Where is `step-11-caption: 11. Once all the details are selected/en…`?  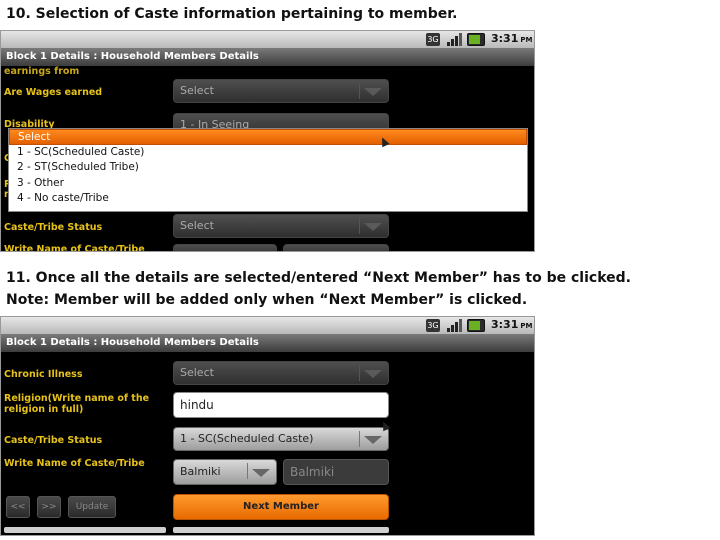
step-11-caption: 11. Once all the details are selected/en… is located at coordinates (318, 278).